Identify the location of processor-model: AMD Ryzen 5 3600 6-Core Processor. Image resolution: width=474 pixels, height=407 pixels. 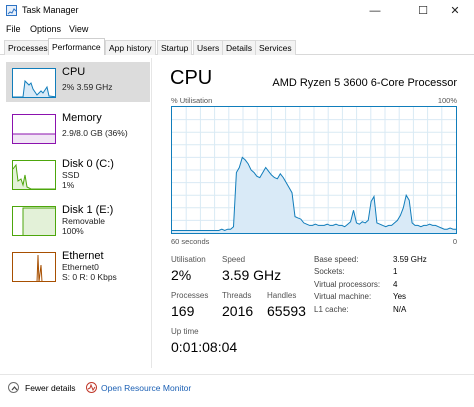
(364, 83).